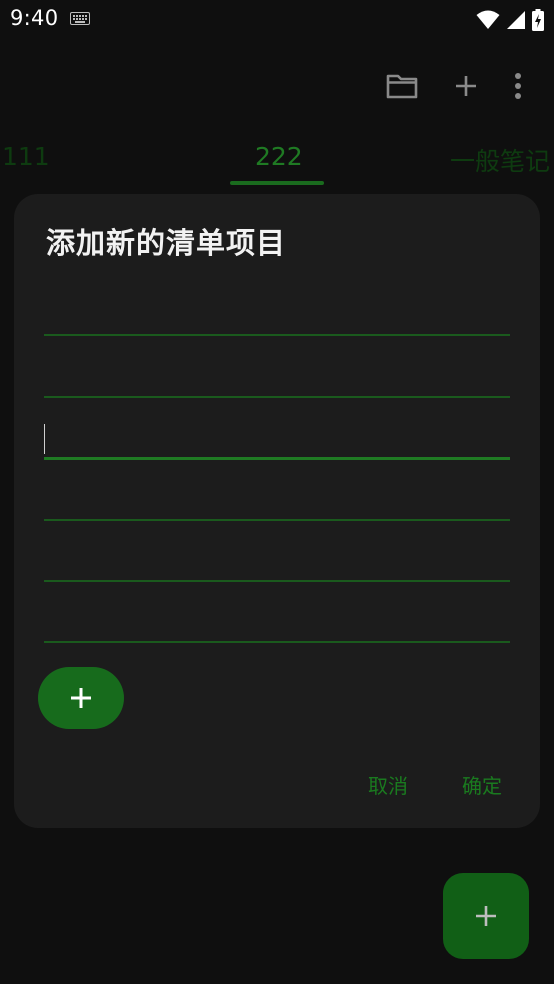 This screenshot has width=554, height=984. Describe the element at coordinates (435, 784) in the screenshot. I see `dialog-actions: 取消 确定` at that location.